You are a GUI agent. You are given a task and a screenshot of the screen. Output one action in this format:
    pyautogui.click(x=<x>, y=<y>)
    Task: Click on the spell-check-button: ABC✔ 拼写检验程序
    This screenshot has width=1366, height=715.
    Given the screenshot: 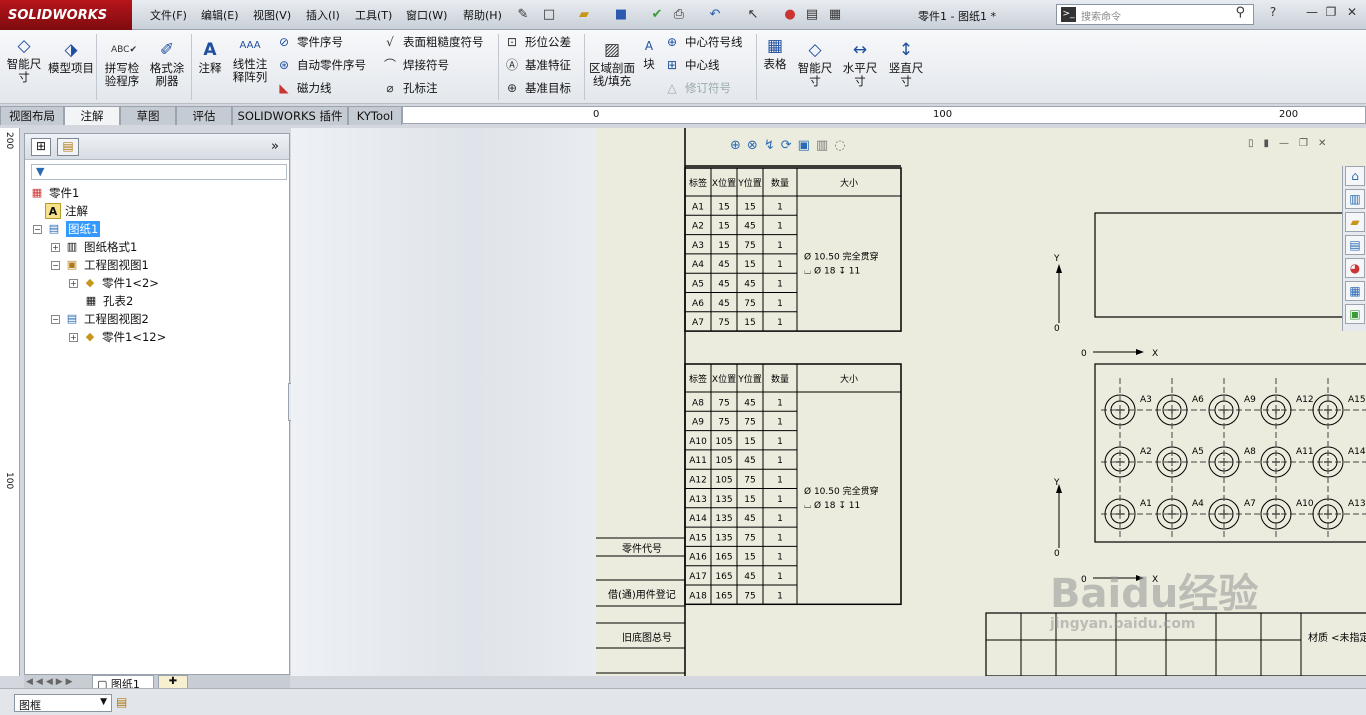 What is the action you would take?
    pyautogui.click(x=122, y=64)
    